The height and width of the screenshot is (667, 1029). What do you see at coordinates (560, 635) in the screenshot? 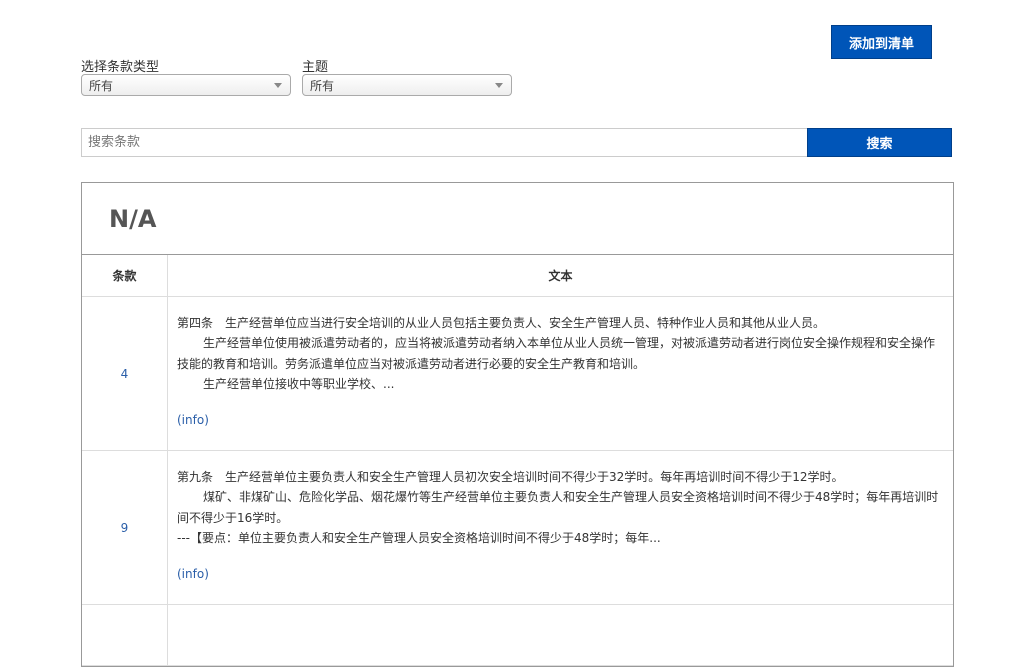
I see `clause-text-cell` at bounding box center [560, 635].